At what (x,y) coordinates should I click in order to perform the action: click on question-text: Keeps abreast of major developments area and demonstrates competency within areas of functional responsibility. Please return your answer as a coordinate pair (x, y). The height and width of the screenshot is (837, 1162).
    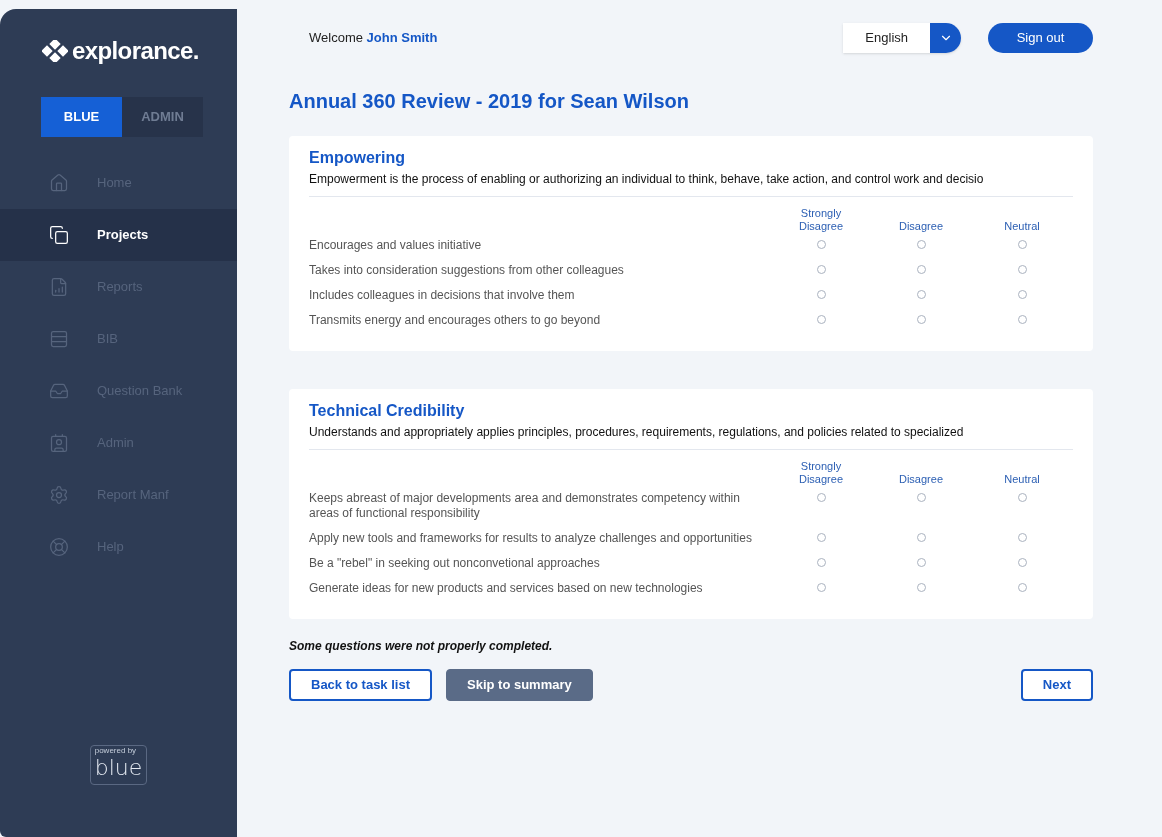
    Looking at the image, I should click on (525, 506).